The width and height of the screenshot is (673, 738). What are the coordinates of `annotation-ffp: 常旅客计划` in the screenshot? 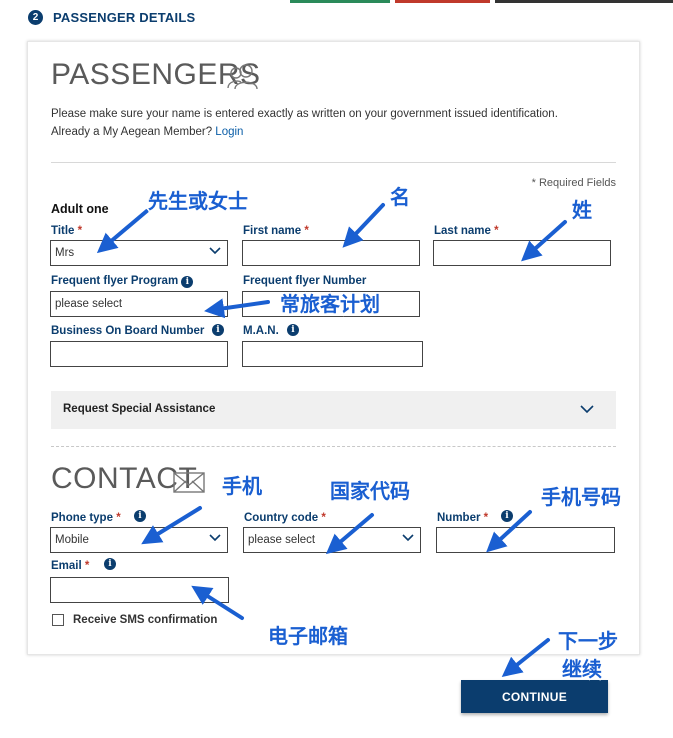 It's located at (330, 304).